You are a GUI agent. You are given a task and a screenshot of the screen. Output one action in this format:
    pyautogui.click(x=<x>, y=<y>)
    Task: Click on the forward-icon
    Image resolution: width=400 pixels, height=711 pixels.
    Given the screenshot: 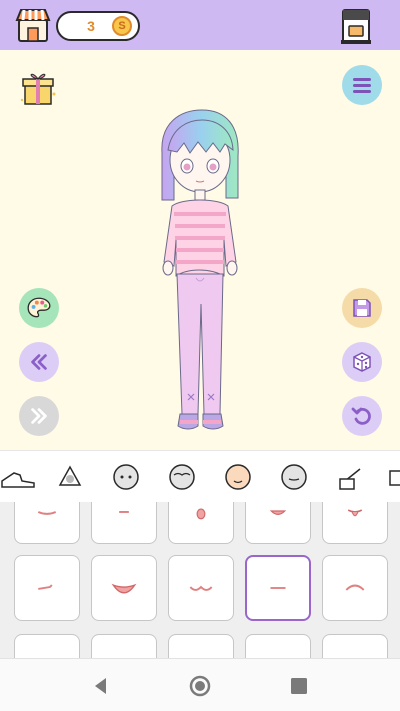 What is the action you would take?
    pyautogui.click(x=39, y=416)
    